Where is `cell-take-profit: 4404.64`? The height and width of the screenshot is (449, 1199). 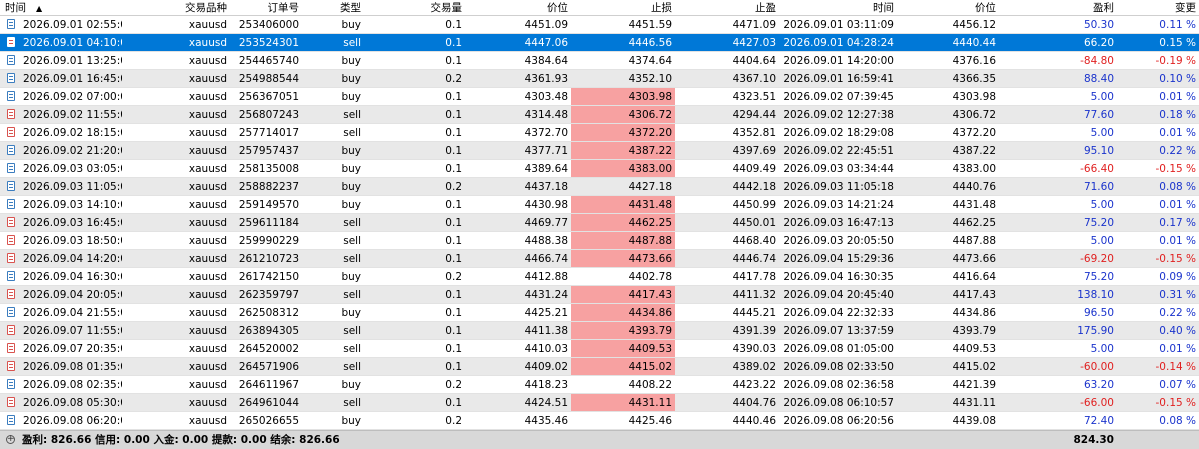 cell-take-profit: 4404.64 is located at coordinates (754, 61).